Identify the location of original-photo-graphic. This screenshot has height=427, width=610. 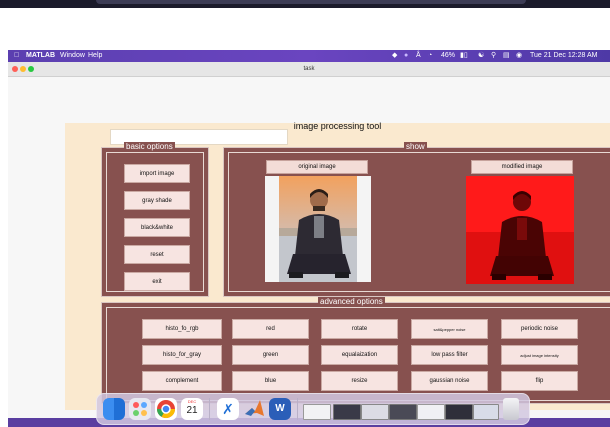
(318, 229).